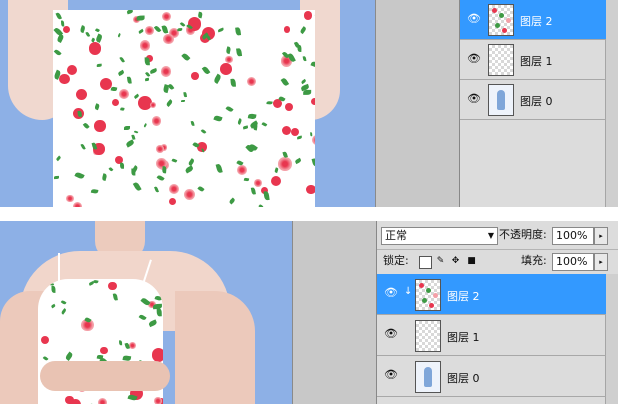 The height and width of the screenshot is (404, 618). Describe the element at coordinates (490, 235) in the screenshot. I see `chevron-down-icon: ▼` at that location.